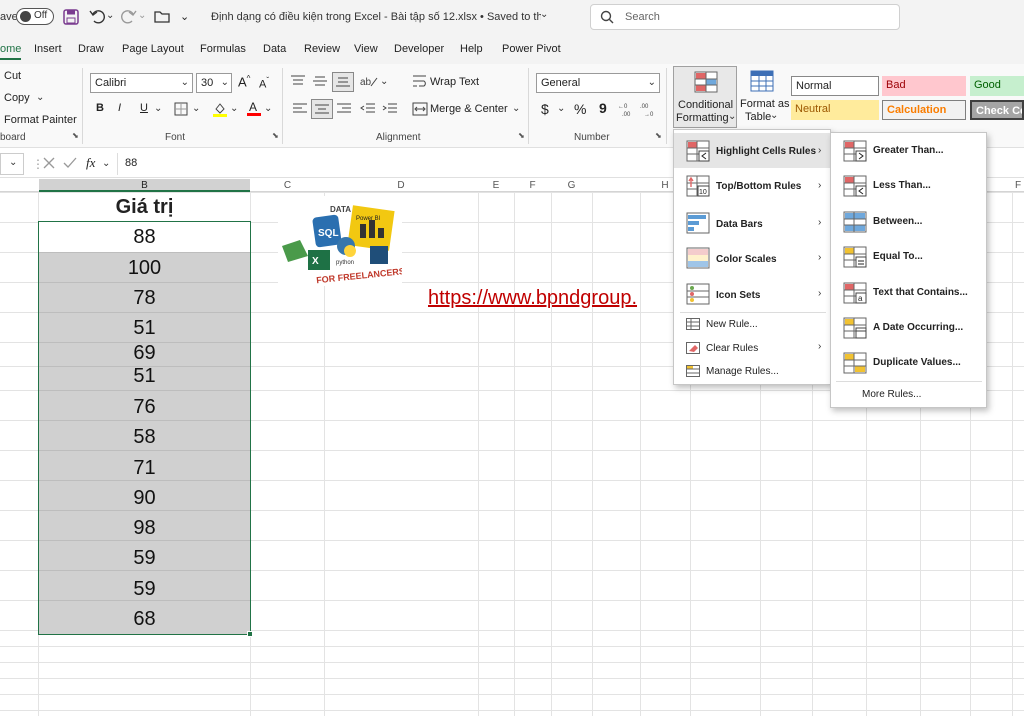 This screenshot has height=716, width=1024. Describe the element at coordinates (454, 82) in the screenshot. I see `wrap-text-button: Wrap Text` at that location.